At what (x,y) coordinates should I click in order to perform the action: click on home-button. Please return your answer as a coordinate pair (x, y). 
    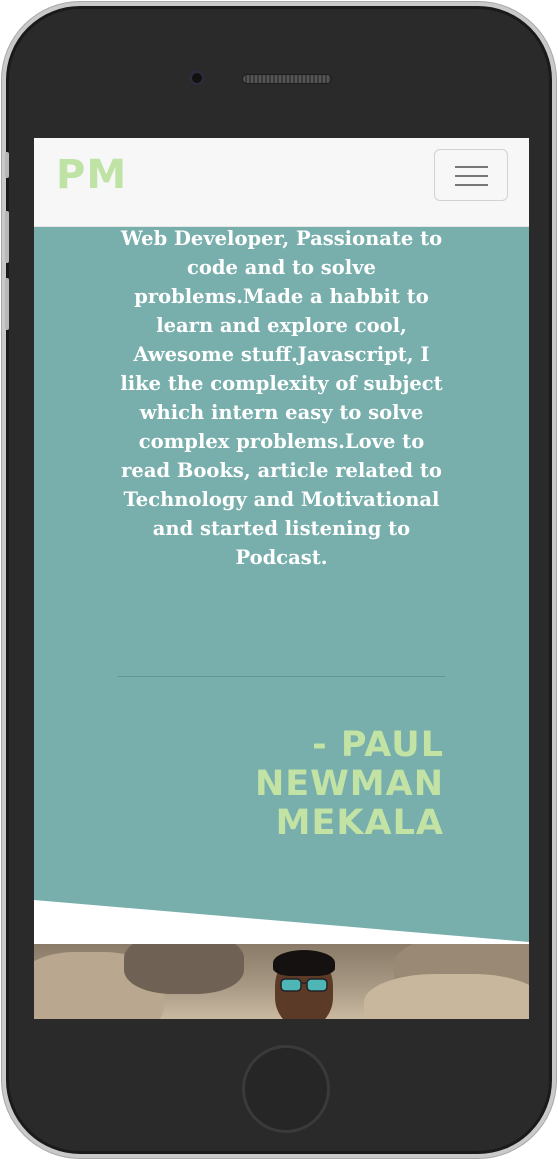
    Looking at the image, I should click on (286, 1089).